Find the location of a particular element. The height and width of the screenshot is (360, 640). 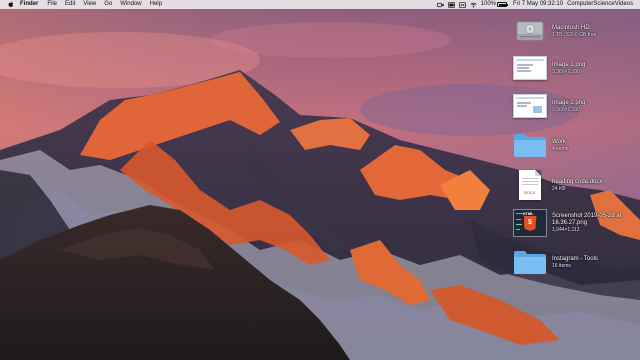

desktop-icon-name: Image 2.png is located at coordinates (569, 102).